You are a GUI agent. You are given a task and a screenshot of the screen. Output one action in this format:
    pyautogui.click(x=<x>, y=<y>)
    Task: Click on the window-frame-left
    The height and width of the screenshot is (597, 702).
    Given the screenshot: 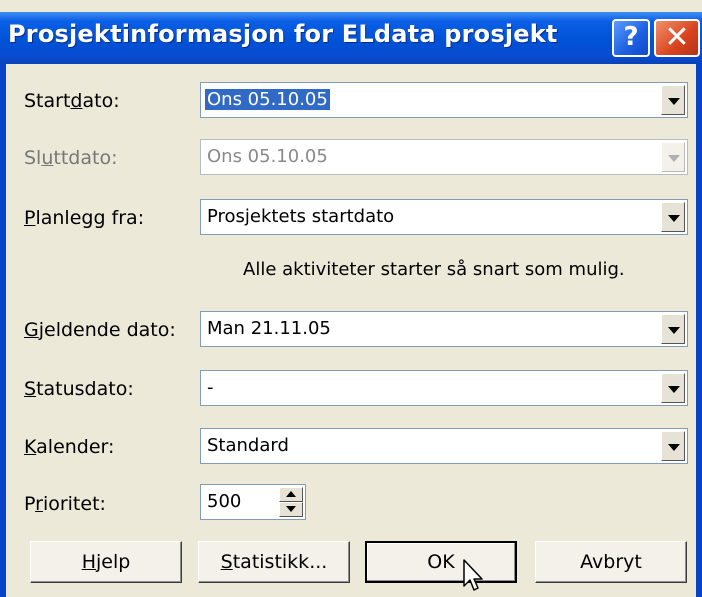 What is the action you would take?
    pyautogui.click(x=3, y=330)
    